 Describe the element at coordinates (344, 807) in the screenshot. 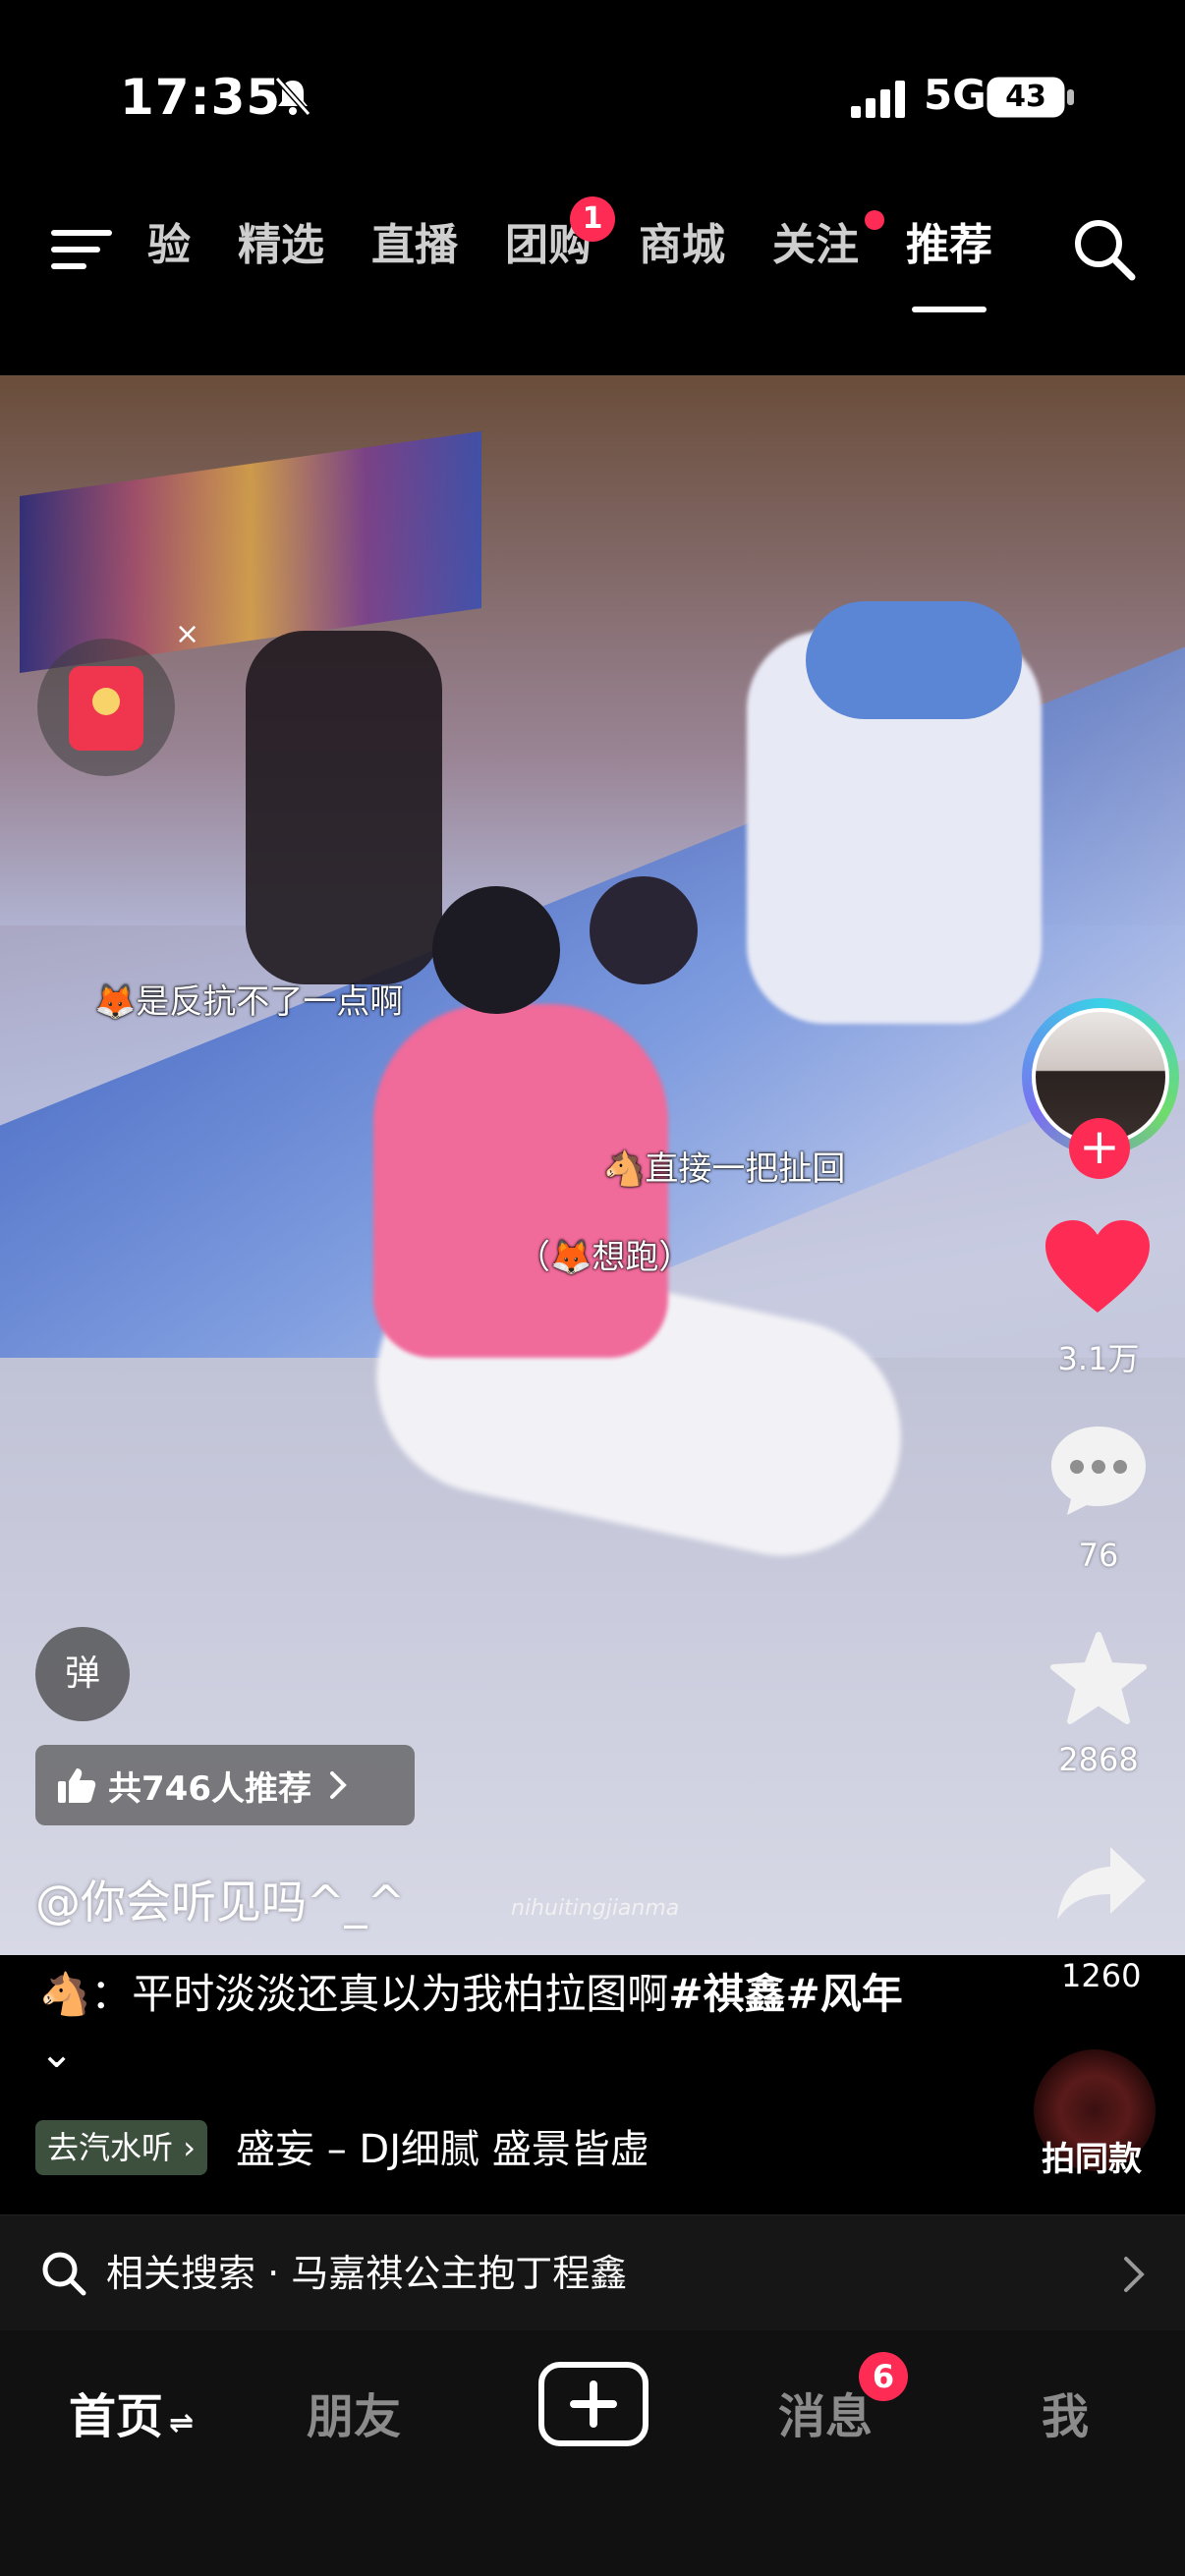

I see `video-figure-dark` at that location.